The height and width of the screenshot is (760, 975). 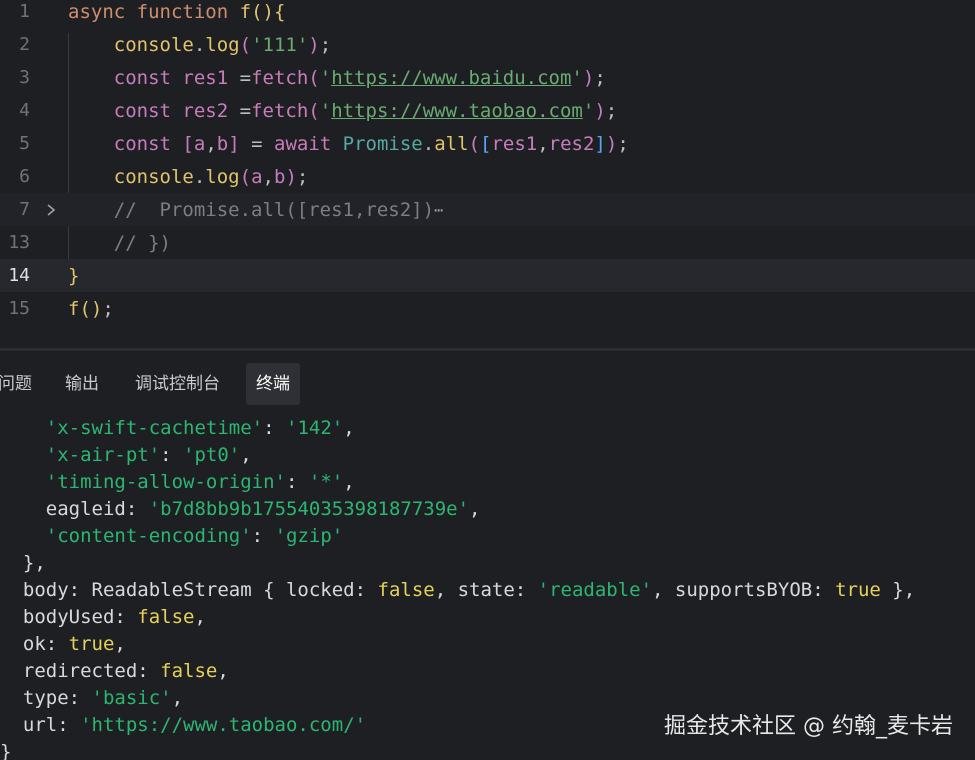 I want to click on code-text: // Promise.all([res1,res2])⋯, so click(x=278, y=209).